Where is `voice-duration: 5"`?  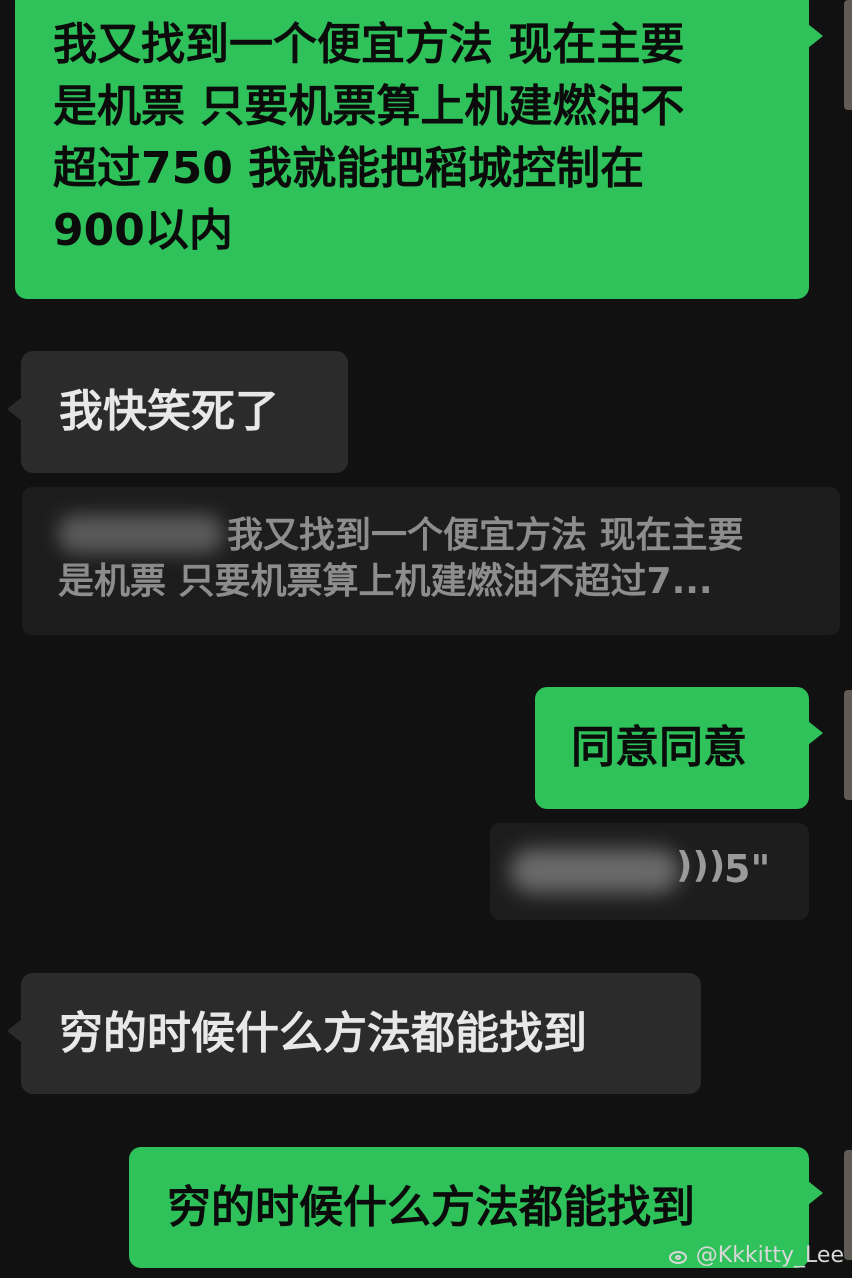
voice-duration: 5" is located at coordinates (747, 869).